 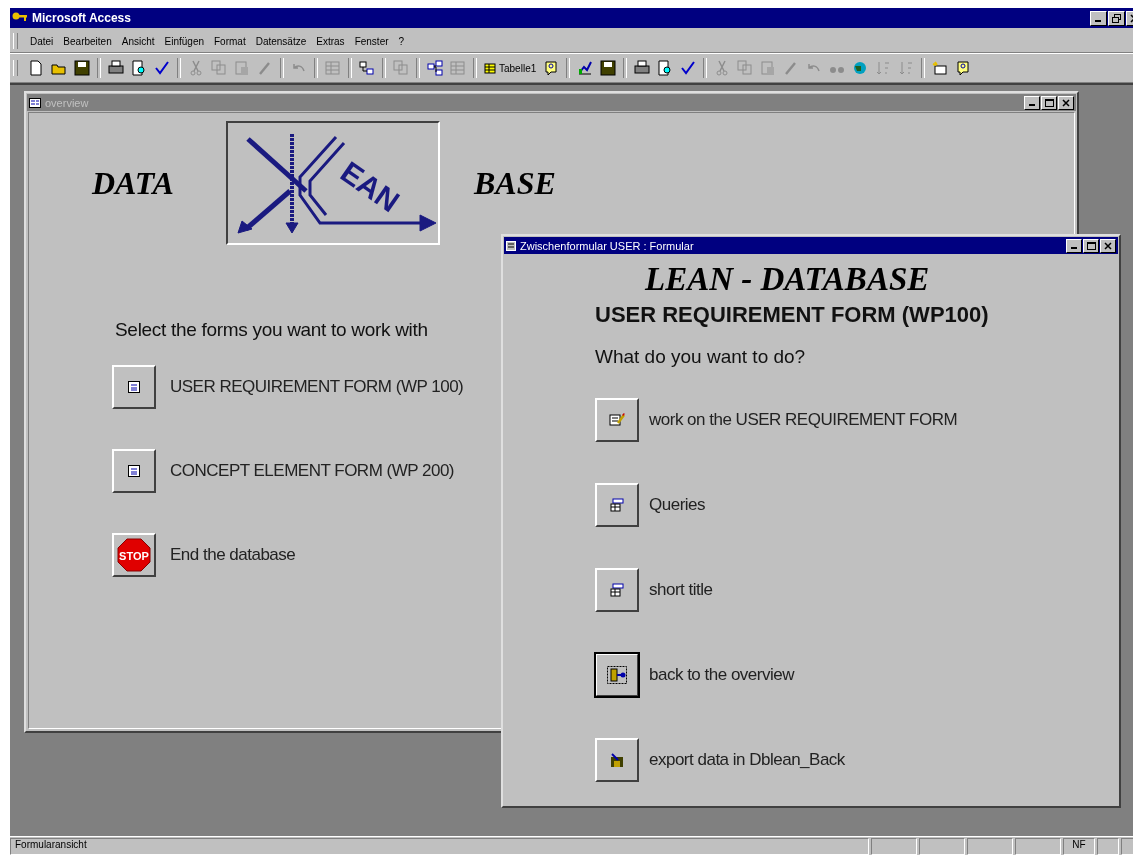 What do you see at coordinates (677, 505) in the screenshot?
I see `button-label: Queries` at bounding box center [677, 505].